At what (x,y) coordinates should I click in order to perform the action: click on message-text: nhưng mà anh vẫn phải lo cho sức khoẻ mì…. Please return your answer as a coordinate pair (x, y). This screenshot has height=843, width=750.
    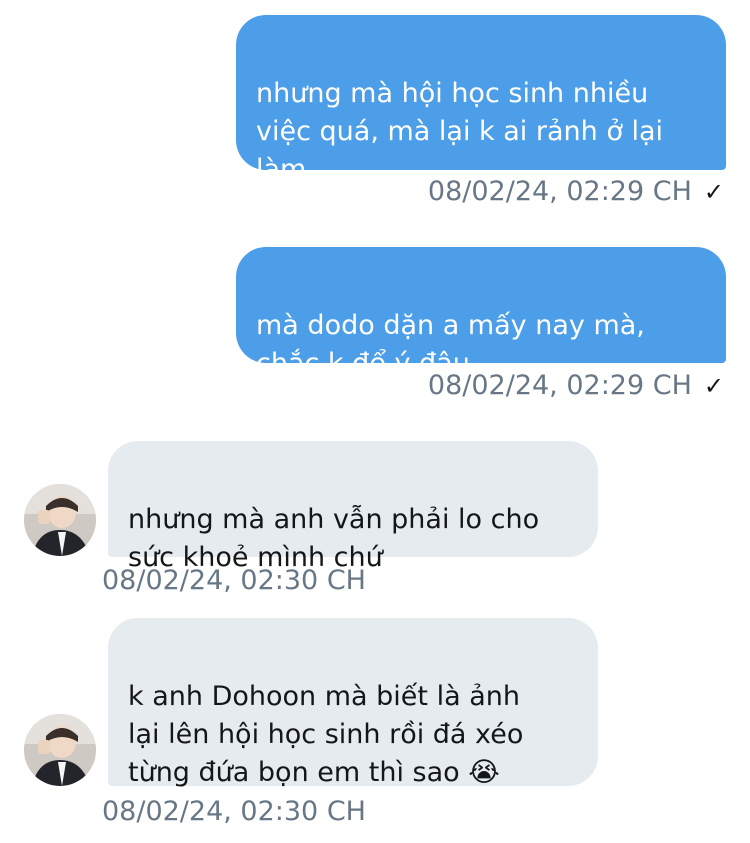
    Looking at the image, I should click on (334, 538).